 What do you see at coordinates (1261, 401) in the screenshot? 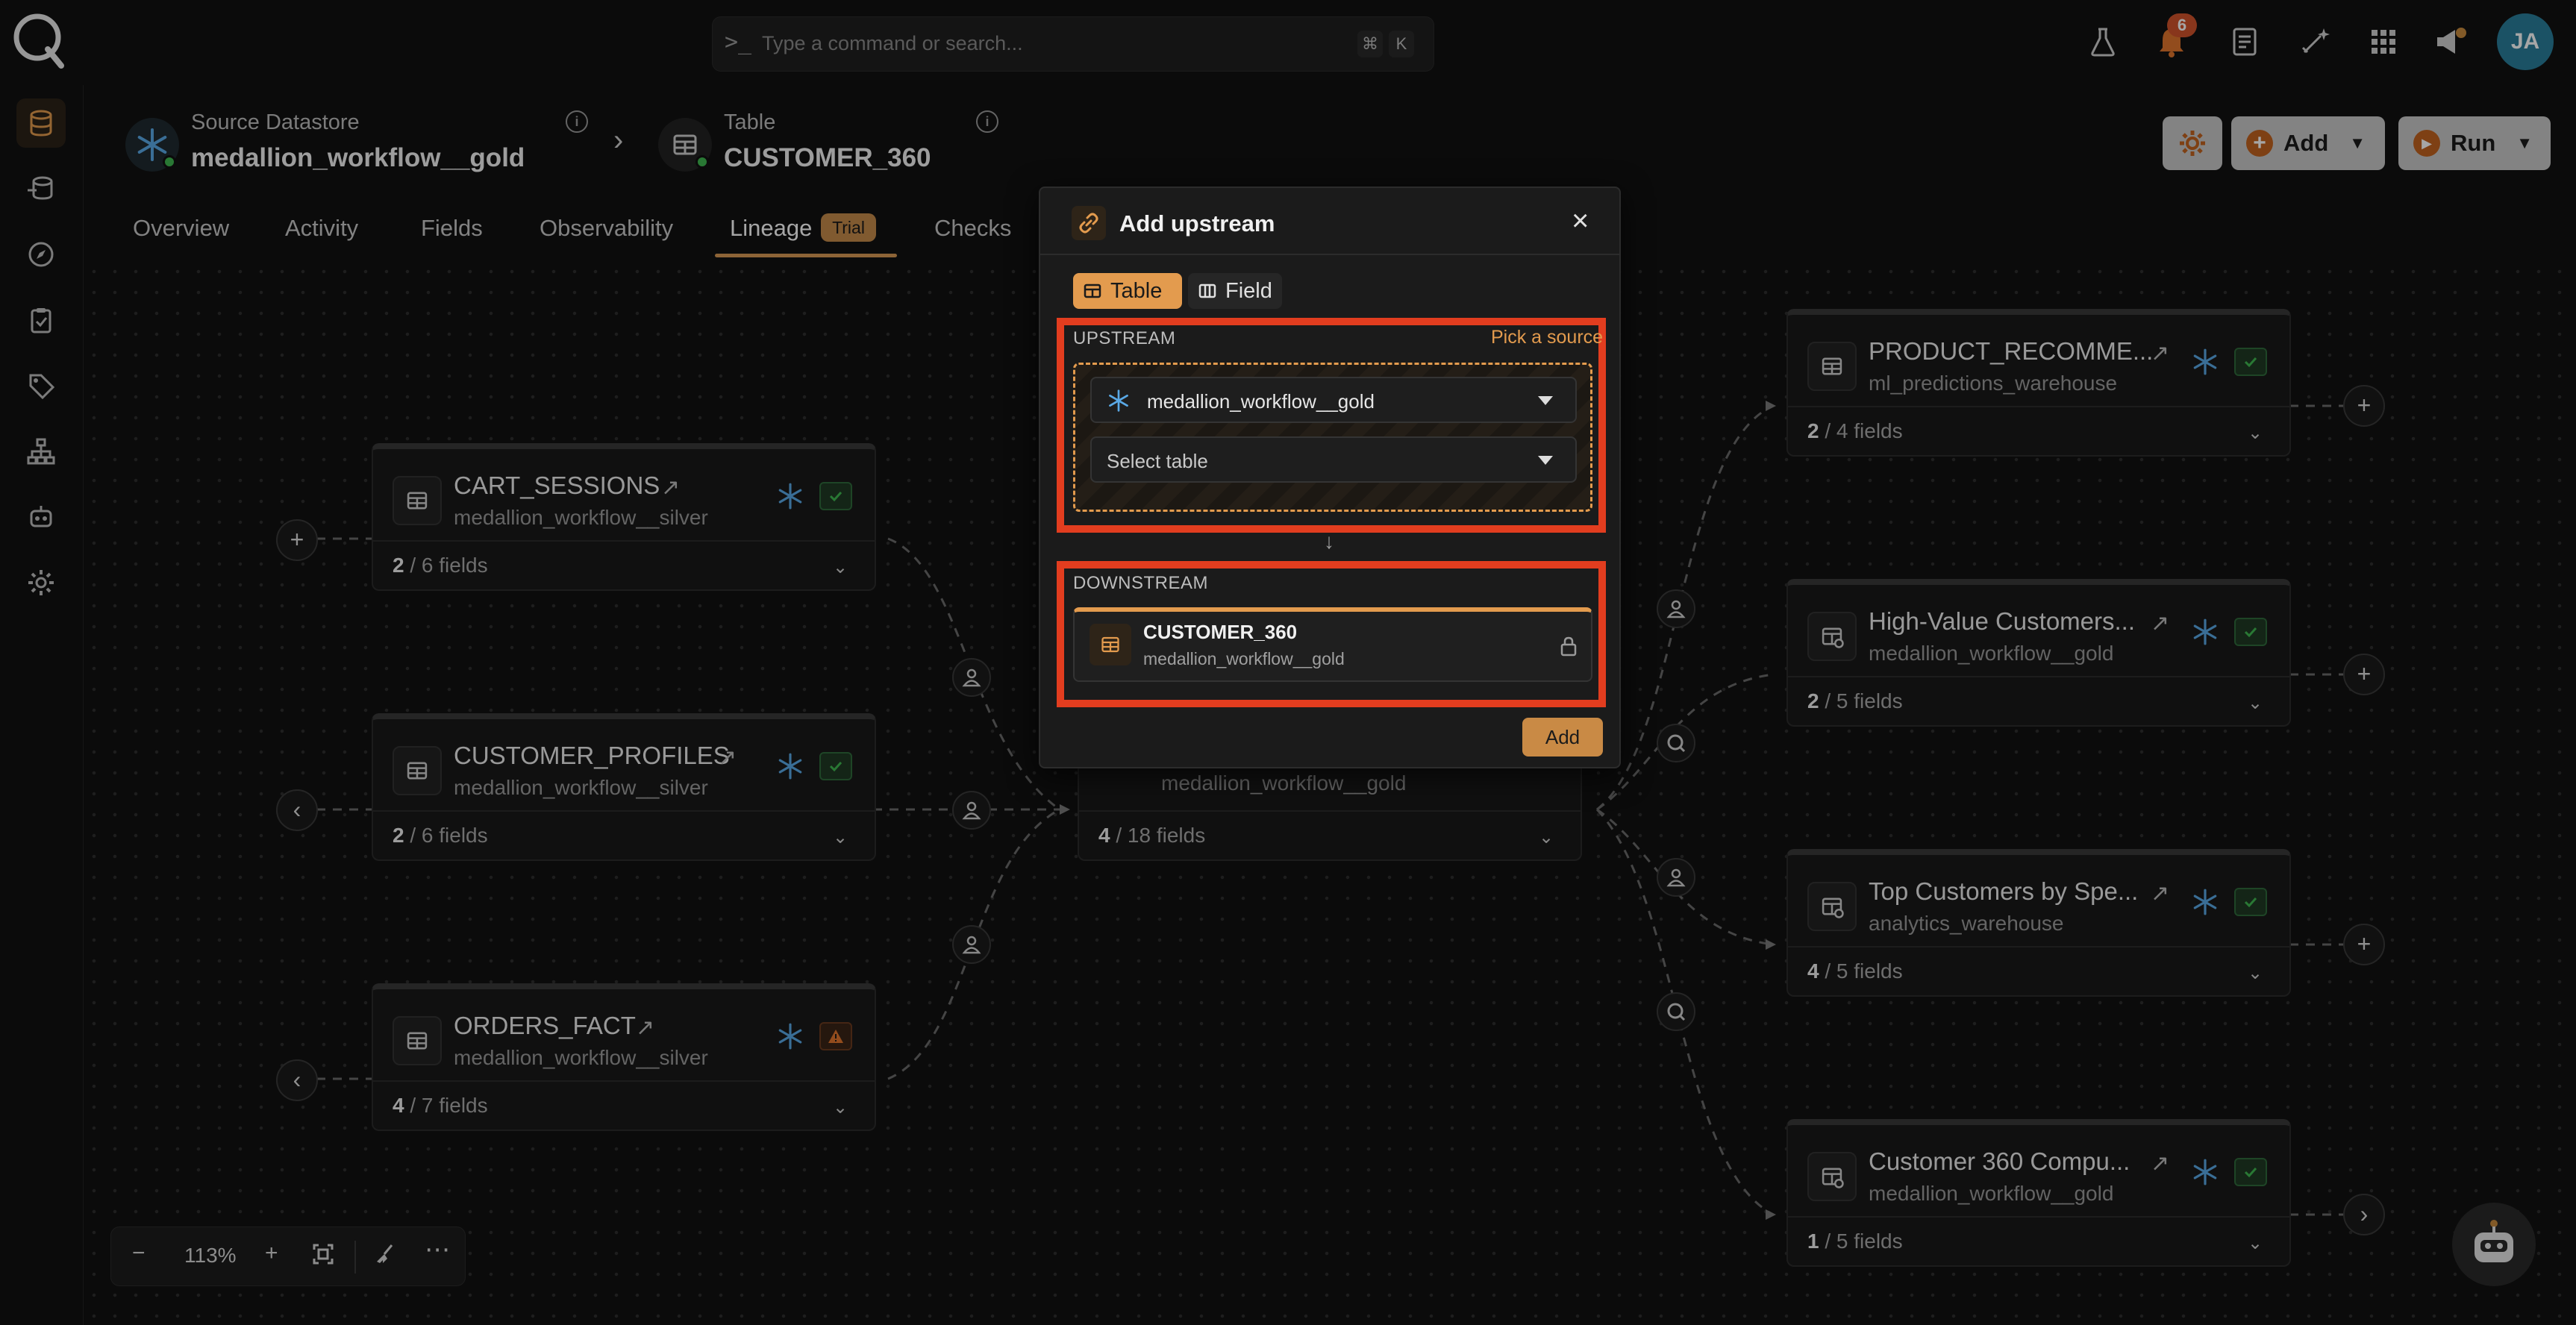
I see `datastore-select-value: medallion_workflow__gold` at bounding box center [1261, 401].